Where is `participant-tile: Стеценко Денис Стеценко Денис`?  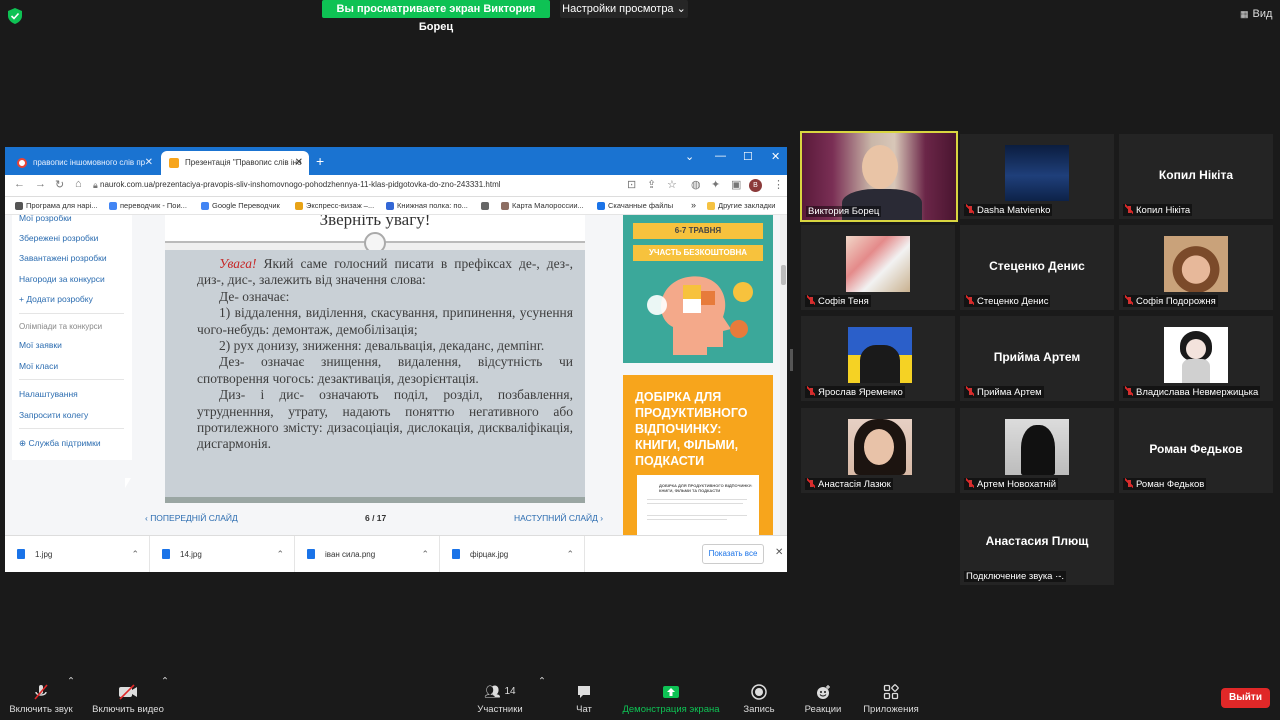 participant-tile: Стеценко Денис Стеценко Денис is located at coordinates (1037, 267).